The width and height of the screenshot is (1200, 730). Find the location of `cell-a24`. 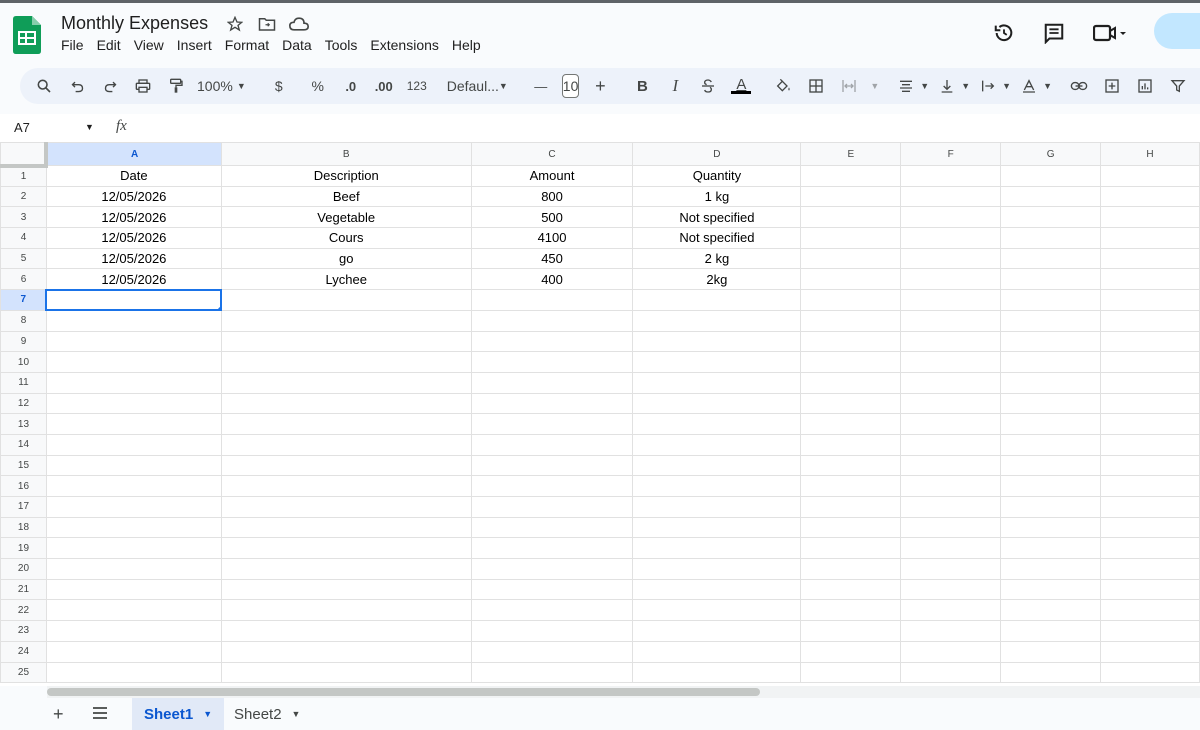

cell-a24 is located at coordinates (133, 651).